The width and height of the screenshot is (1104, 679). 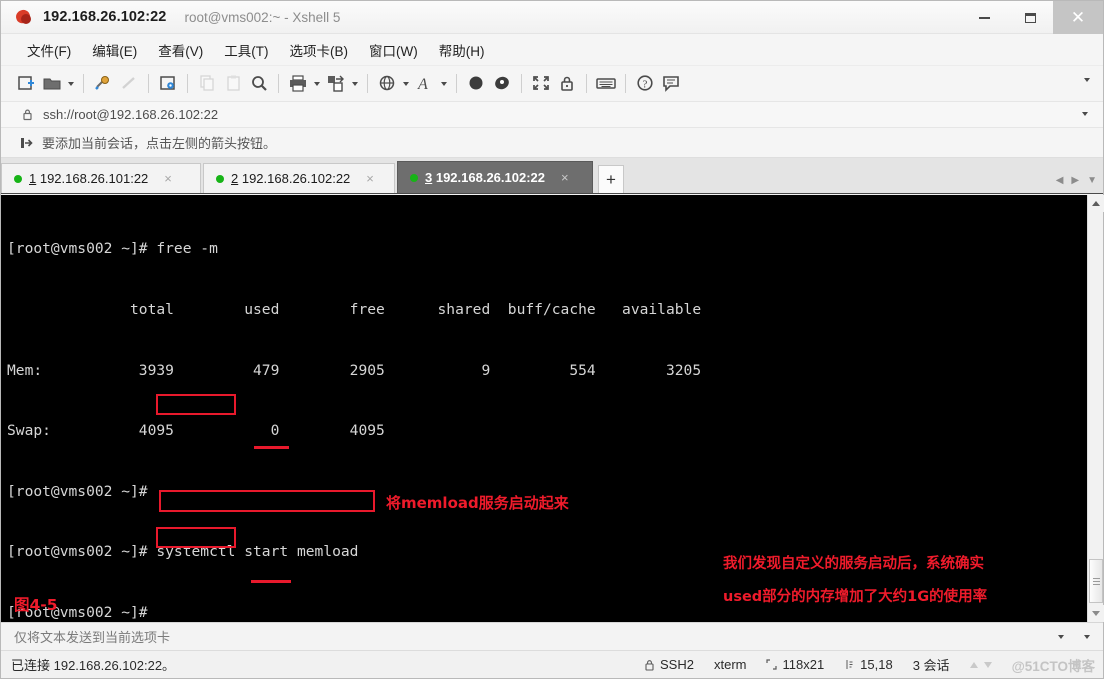 I want to click on tab-label-2: 2 192.168.26.102:22, so click(x=291, y=178).